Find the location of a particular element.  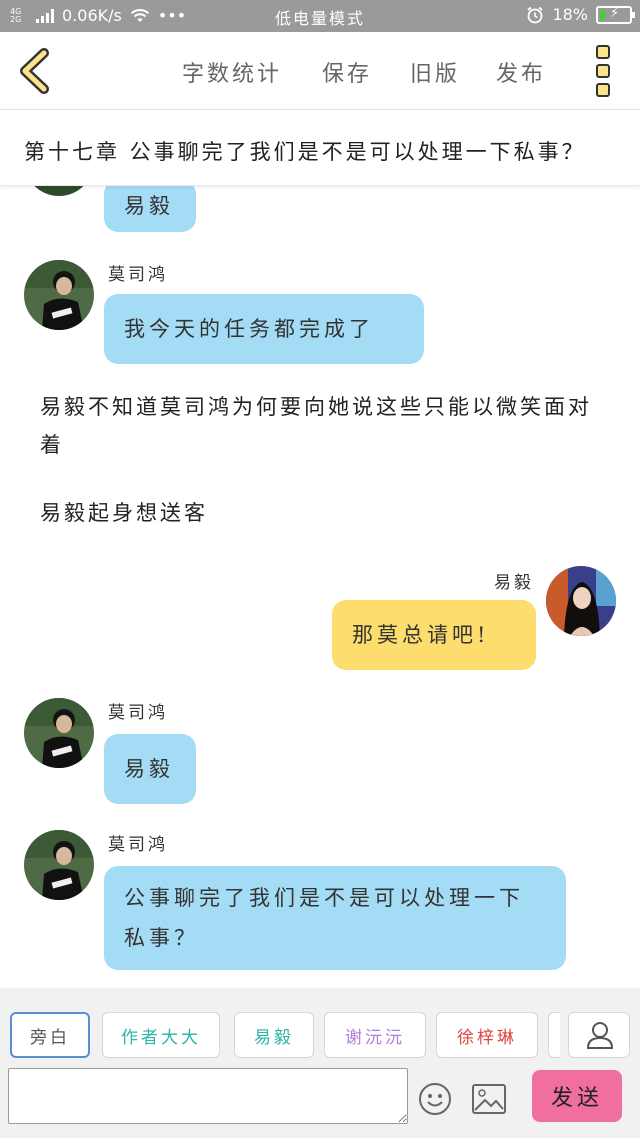

charging-icon: ⚡ is located at coordinates (615, 13).